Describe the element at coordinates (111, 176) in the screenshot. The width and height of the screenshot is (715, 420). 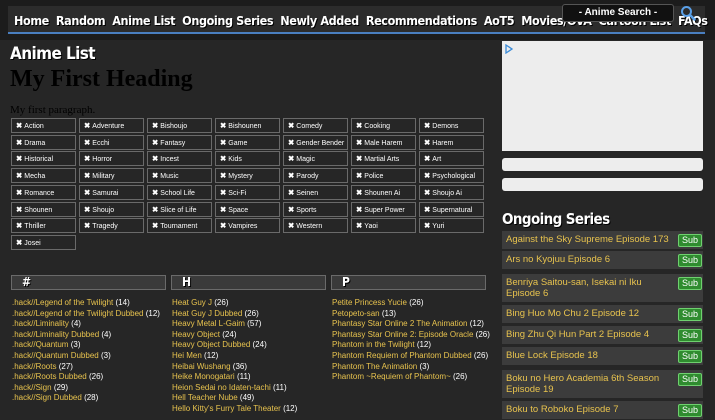
I see `genre-tag: ✖ Military` at that location.